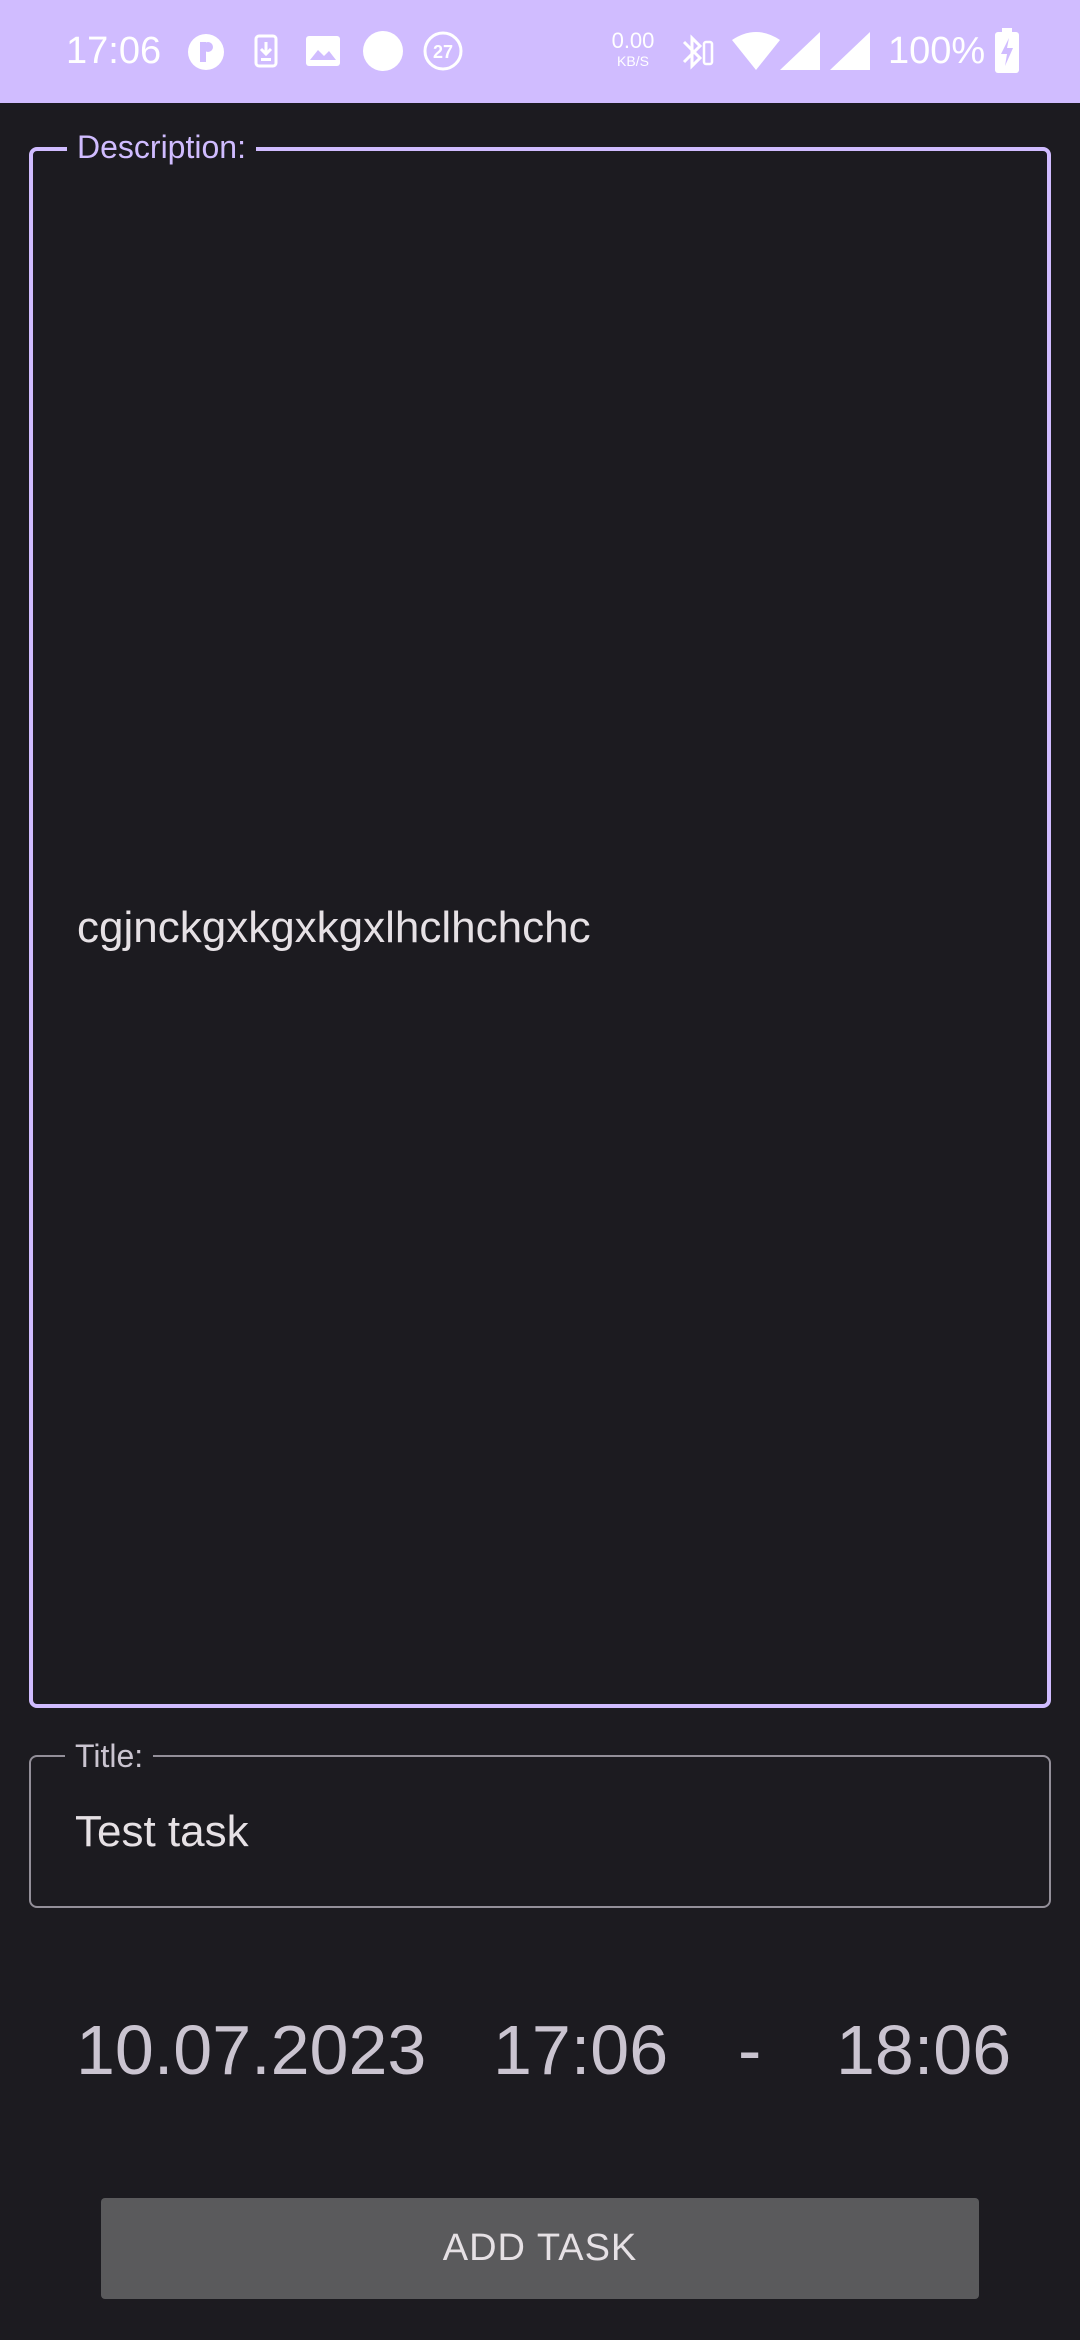 This screenshot has height=2340, width=1080. What do you see at coordinates (1007, 50) in the screenshot?
I see `battery-charging-icon` at bounding box center [1007, 50].